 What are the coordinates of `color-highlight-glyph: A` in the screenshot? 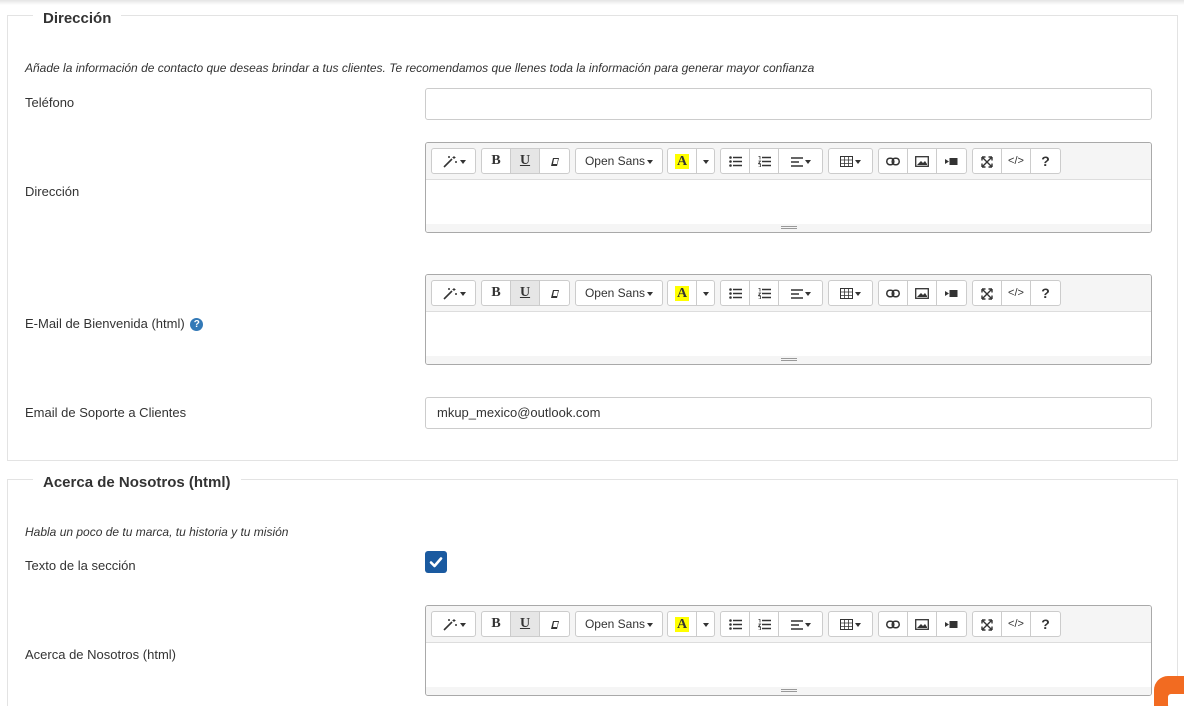 It's located at (682, 293).